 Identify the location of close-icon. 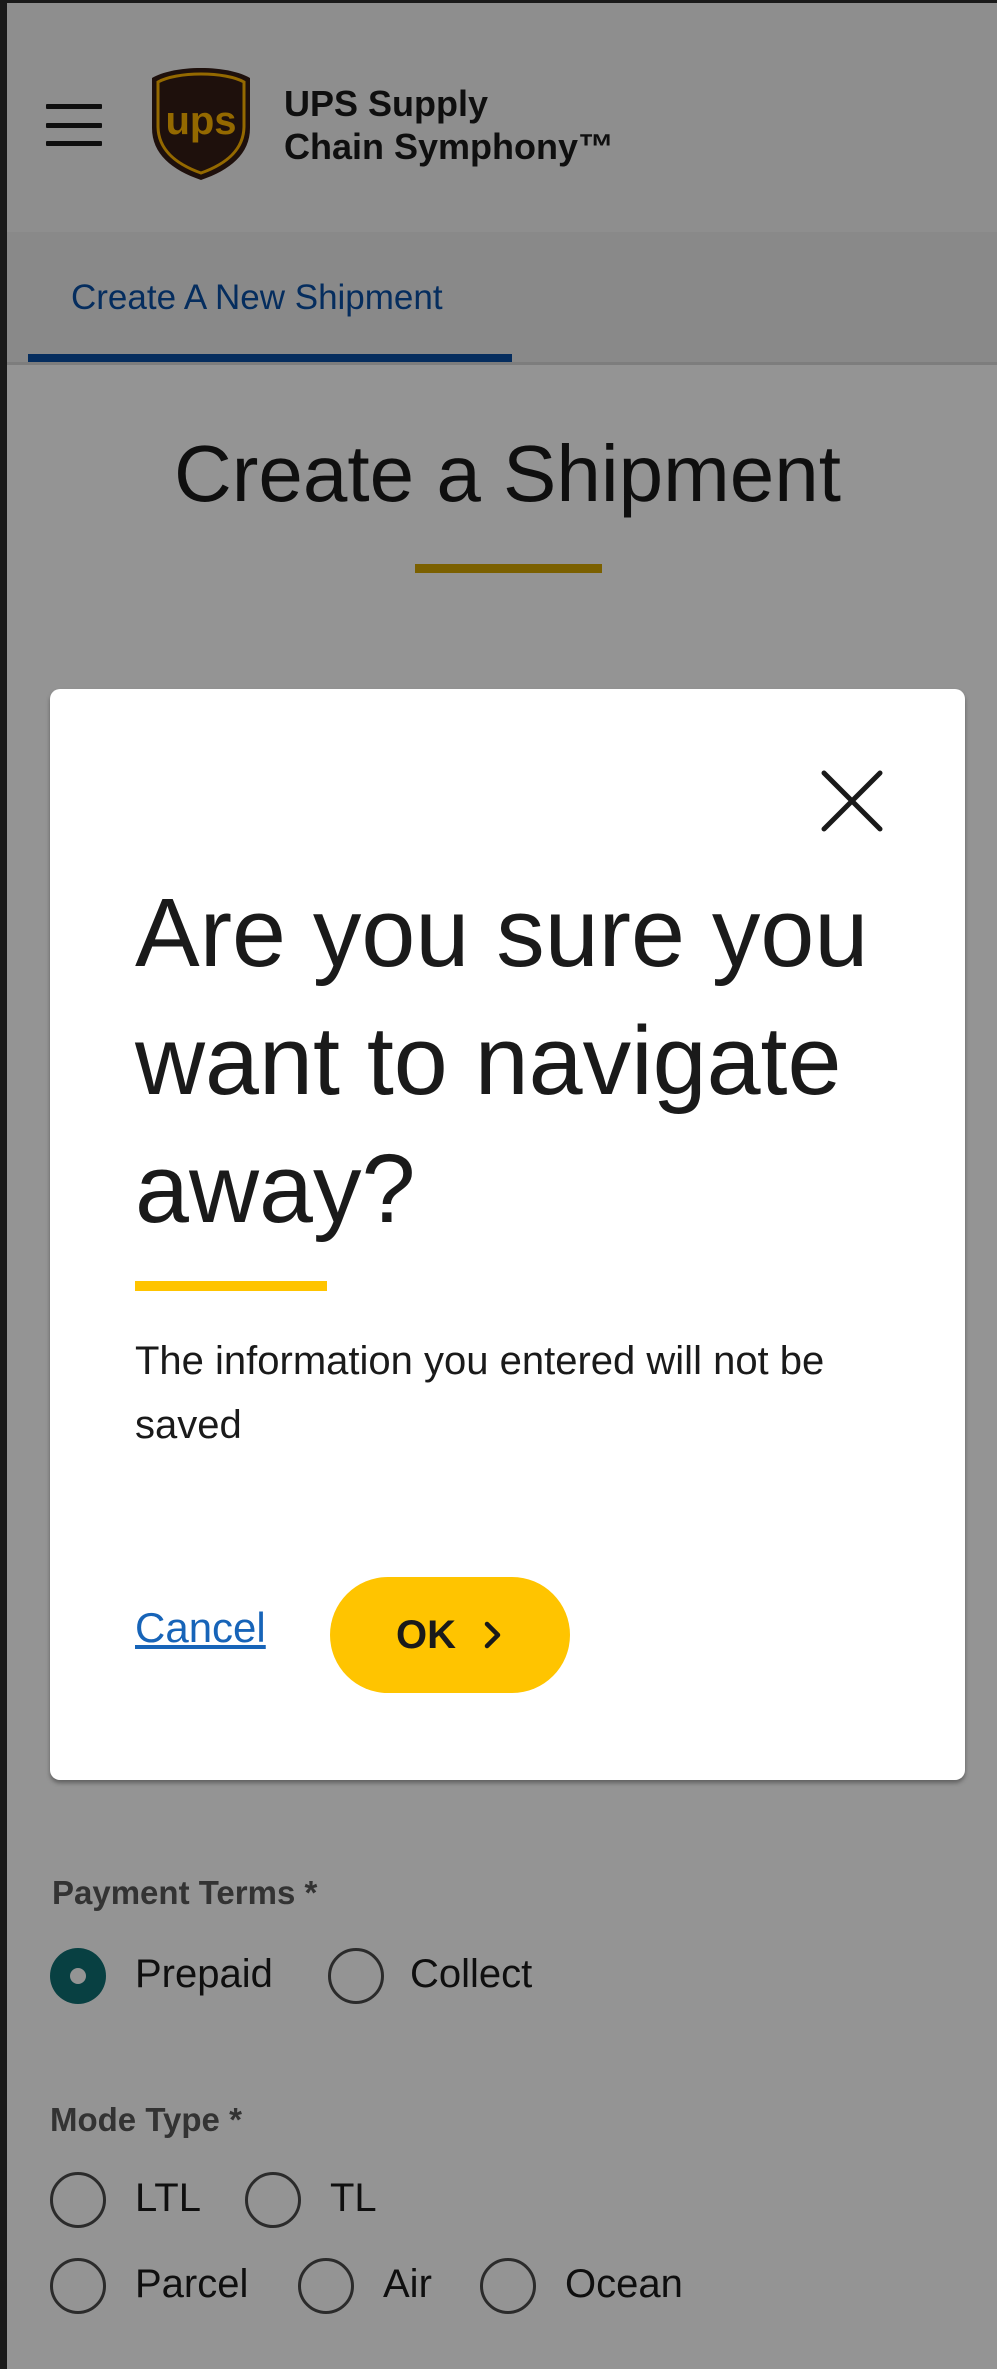
(852, 801).